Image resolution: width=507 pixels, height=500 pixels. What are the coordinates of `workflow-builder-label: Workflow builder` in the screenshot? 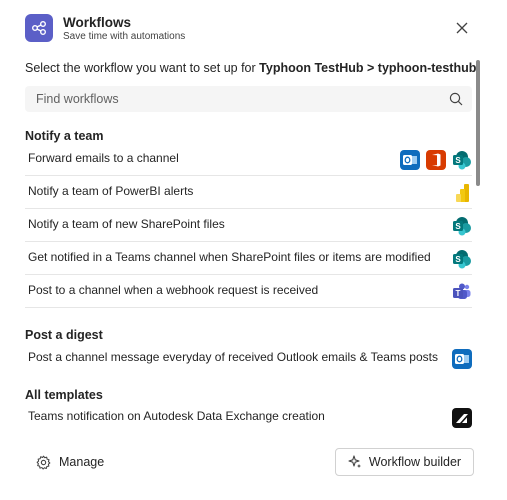 It's located at (415, 462).